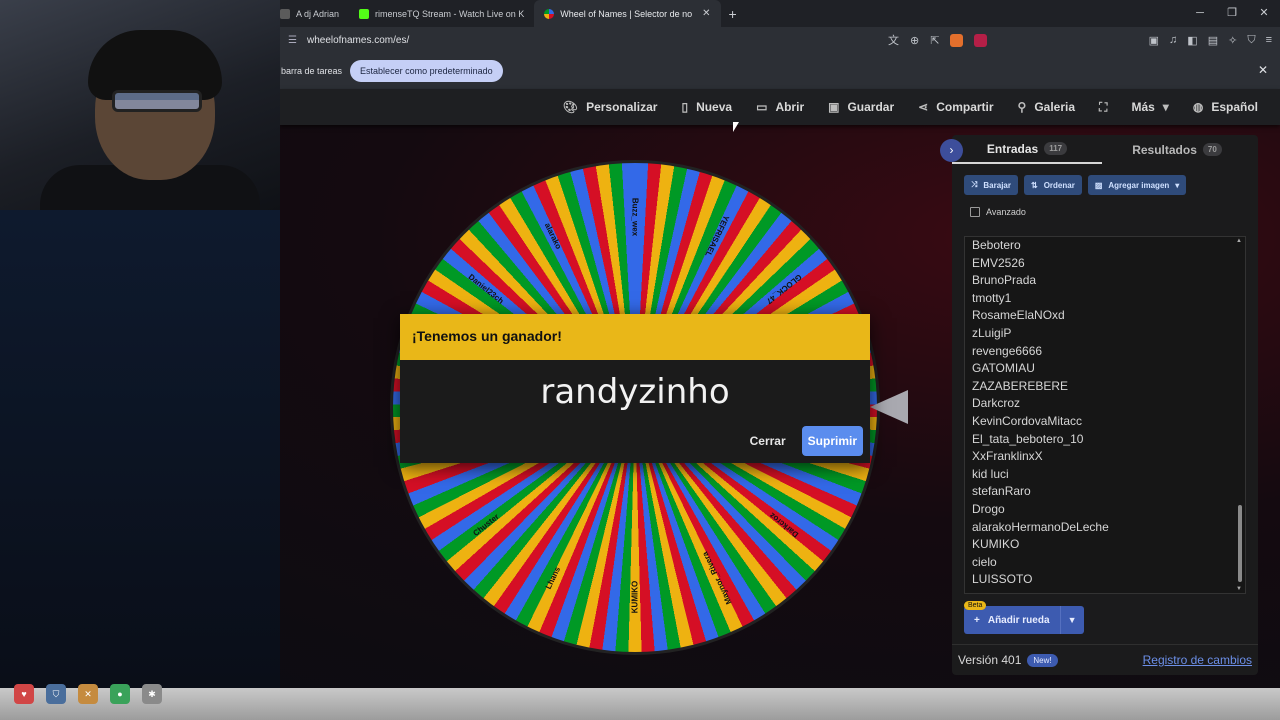  Describe the element at coordinates (1239, 241) in the screenshot. I see `scroll-up-icon: ▲` at that location.